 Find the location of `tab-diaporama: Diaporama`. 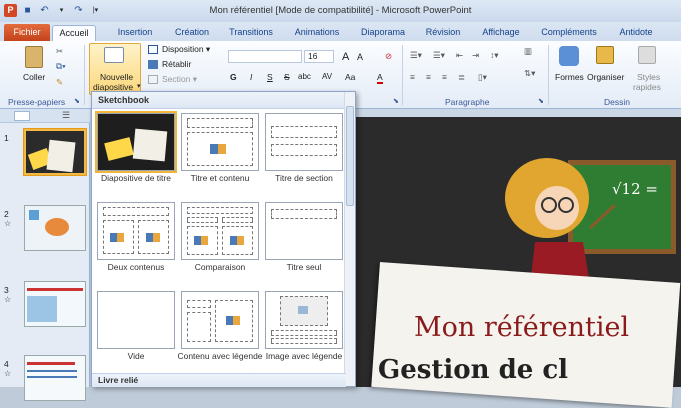

tab-diaporama: Diaporama is located at coordinates (383, 33).